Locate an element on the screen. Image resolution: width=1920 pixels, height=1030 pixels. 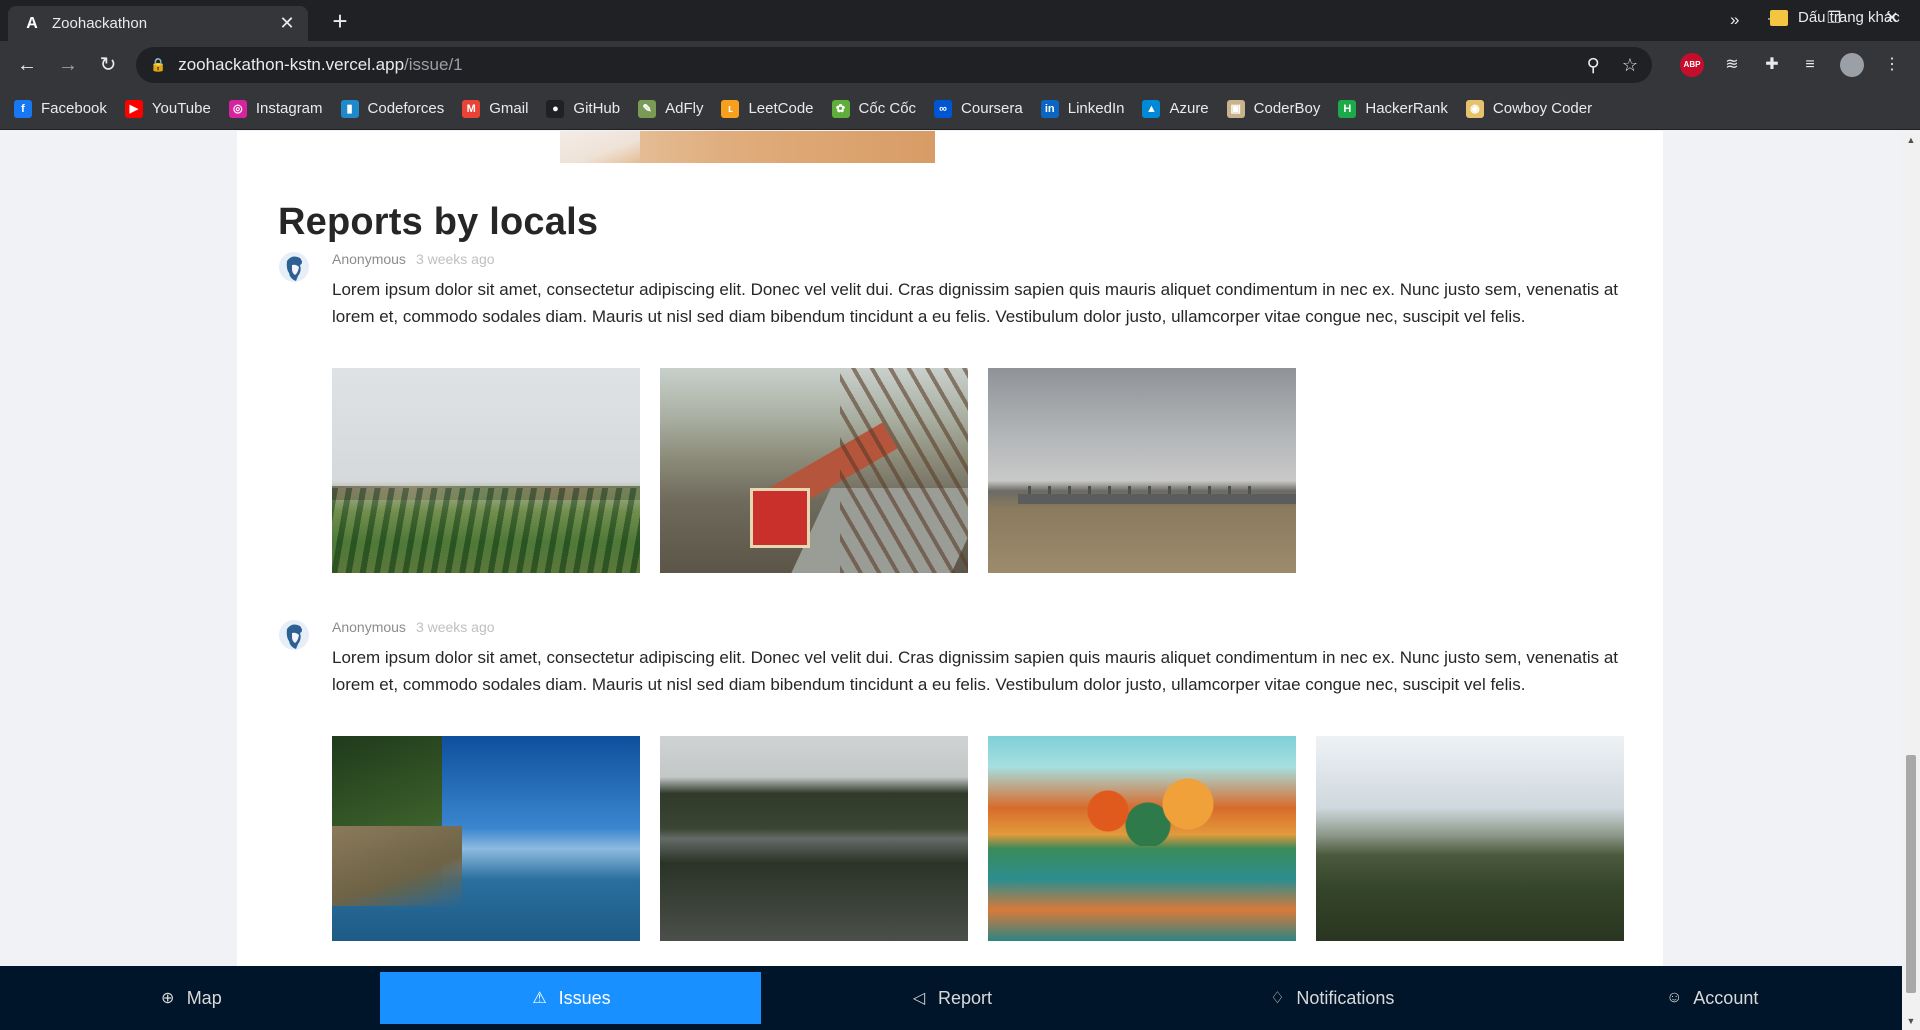
linkedin-icon: in is located at coordinates (1049, 108).